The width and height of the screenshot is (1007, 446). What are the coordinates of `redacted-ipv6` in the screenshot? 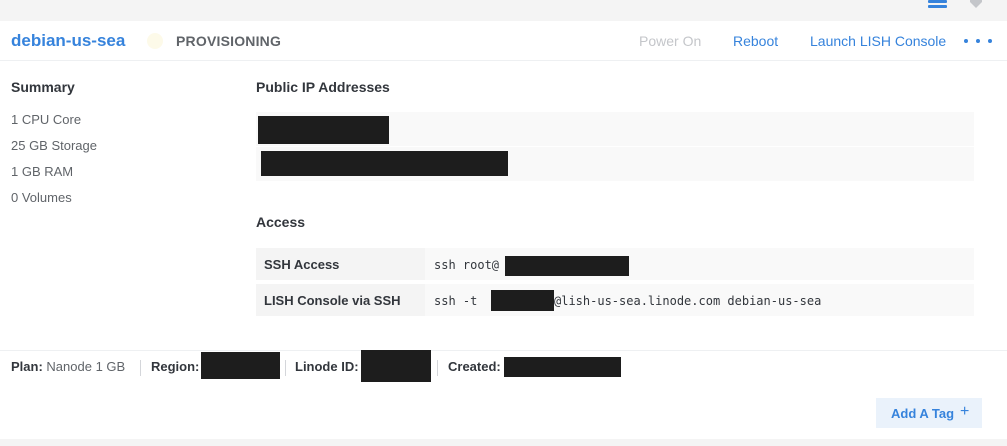 It's located at (384, 163).